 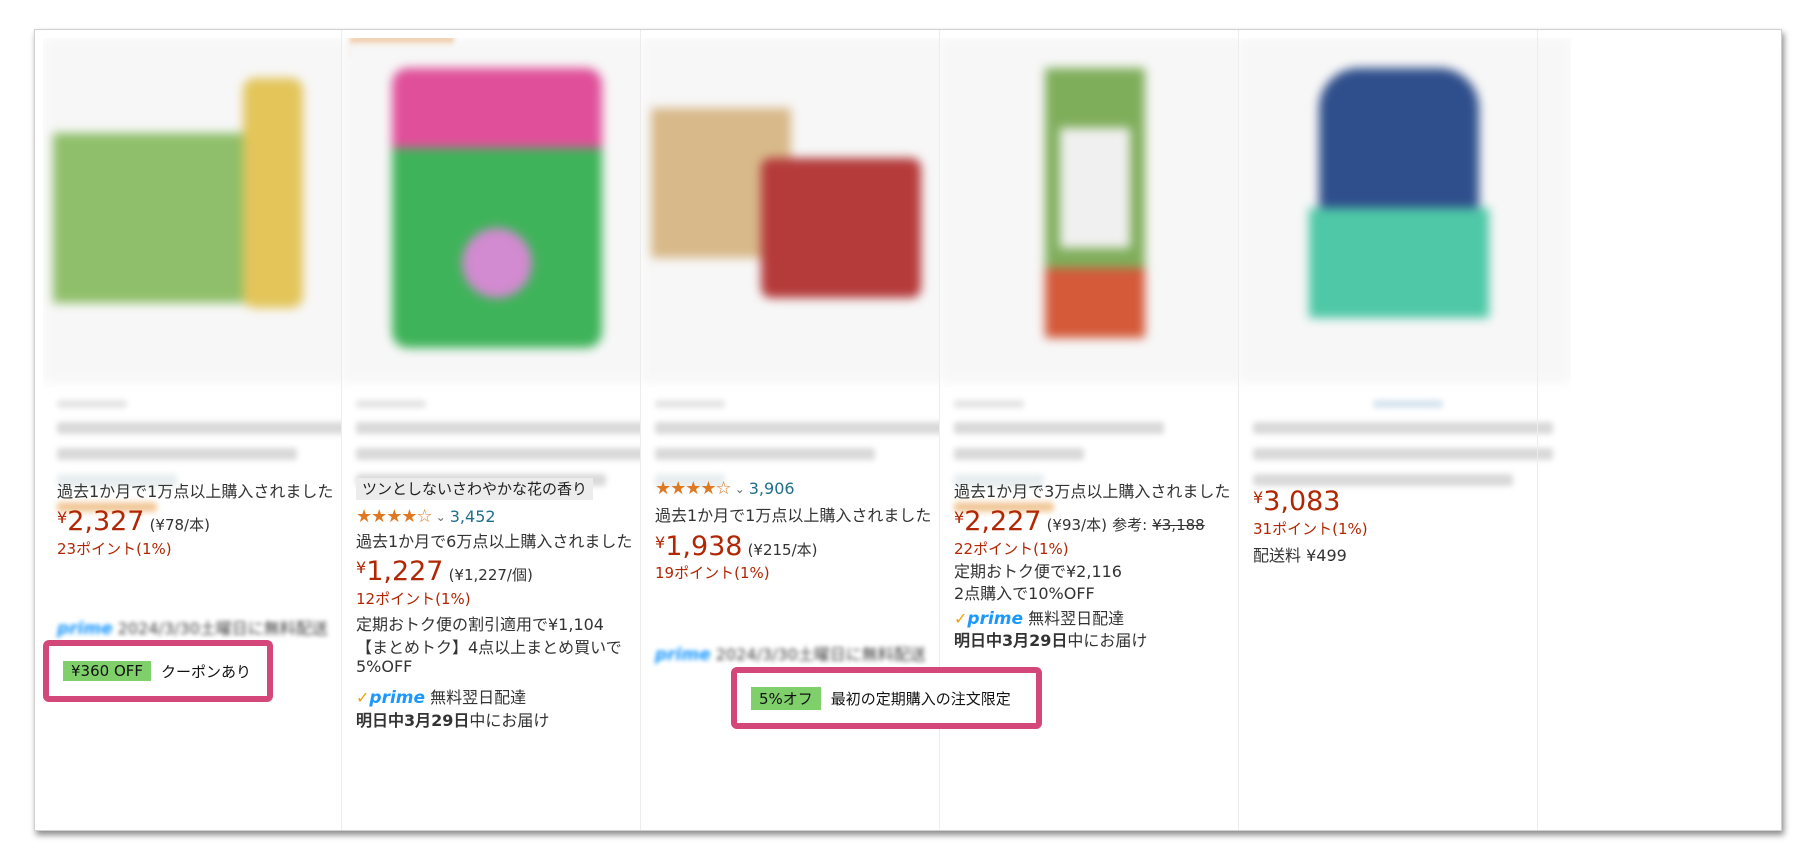 I want to click on price-row: ¥3,083, so click(x=1296, y=501).